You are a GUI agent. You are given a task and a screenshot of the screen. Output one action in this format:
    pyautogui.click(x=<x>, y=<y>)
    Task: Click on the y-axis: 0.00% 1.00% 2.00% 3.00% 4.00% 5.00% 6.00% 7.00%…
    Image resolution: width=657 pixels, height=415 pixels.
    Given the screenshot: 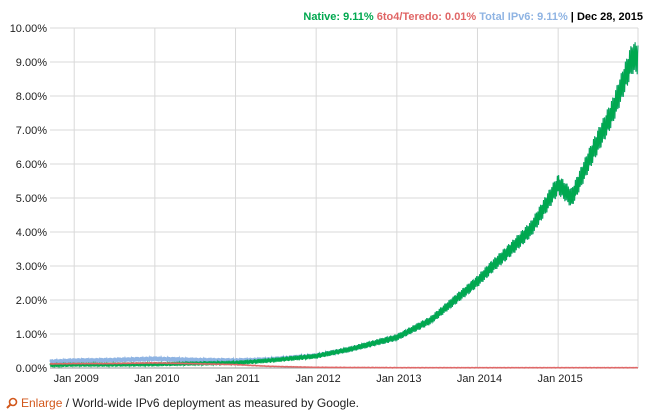 What is the action you would take?
    pyautogui.click(x=29, y=199)
    